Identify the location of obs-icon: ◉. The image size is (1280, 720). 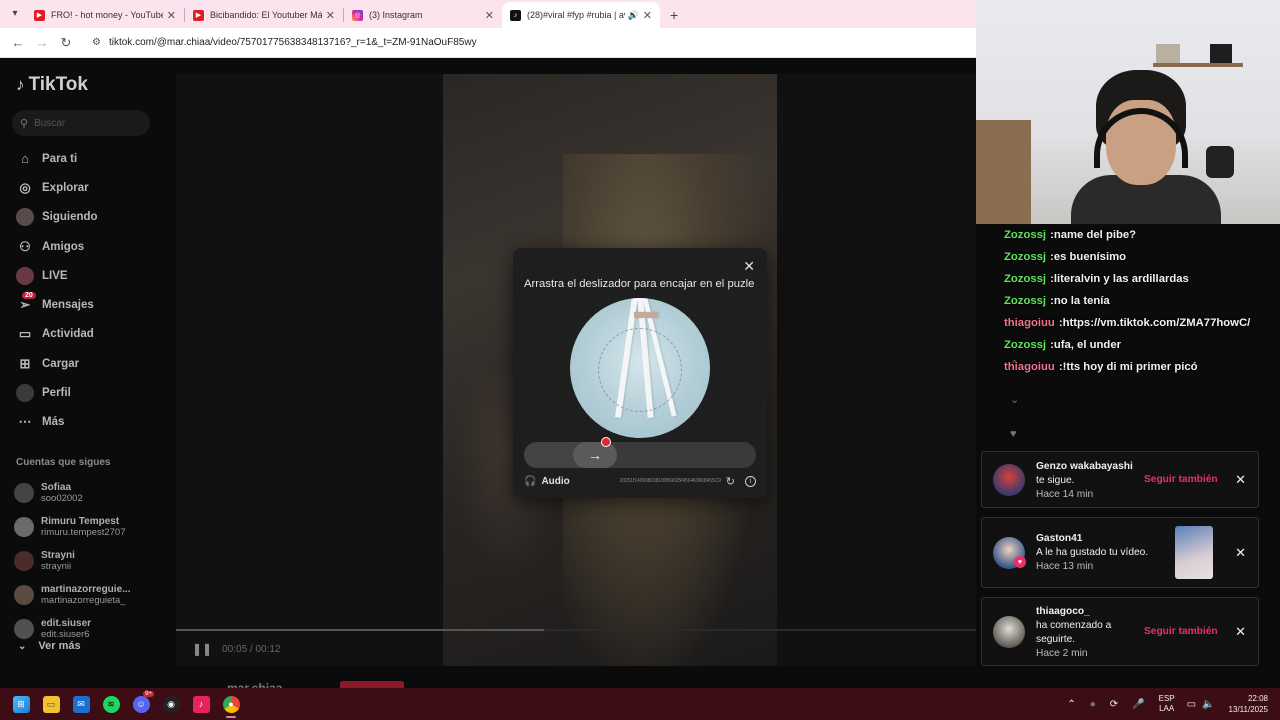
(171, 704).